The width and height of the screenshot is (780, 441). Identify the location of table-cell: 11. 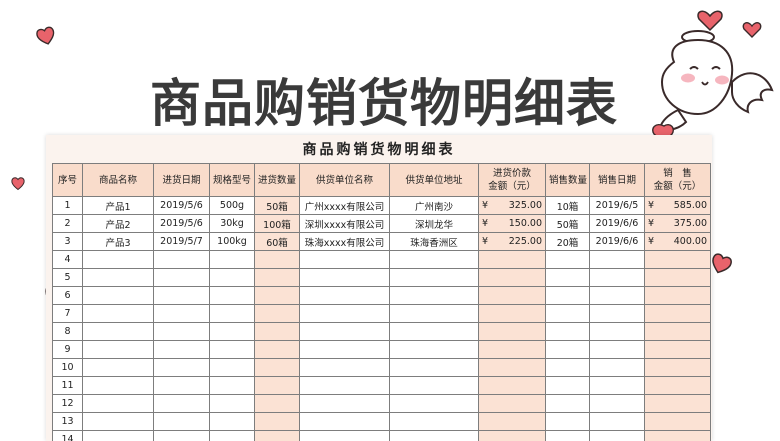
(67, 385).